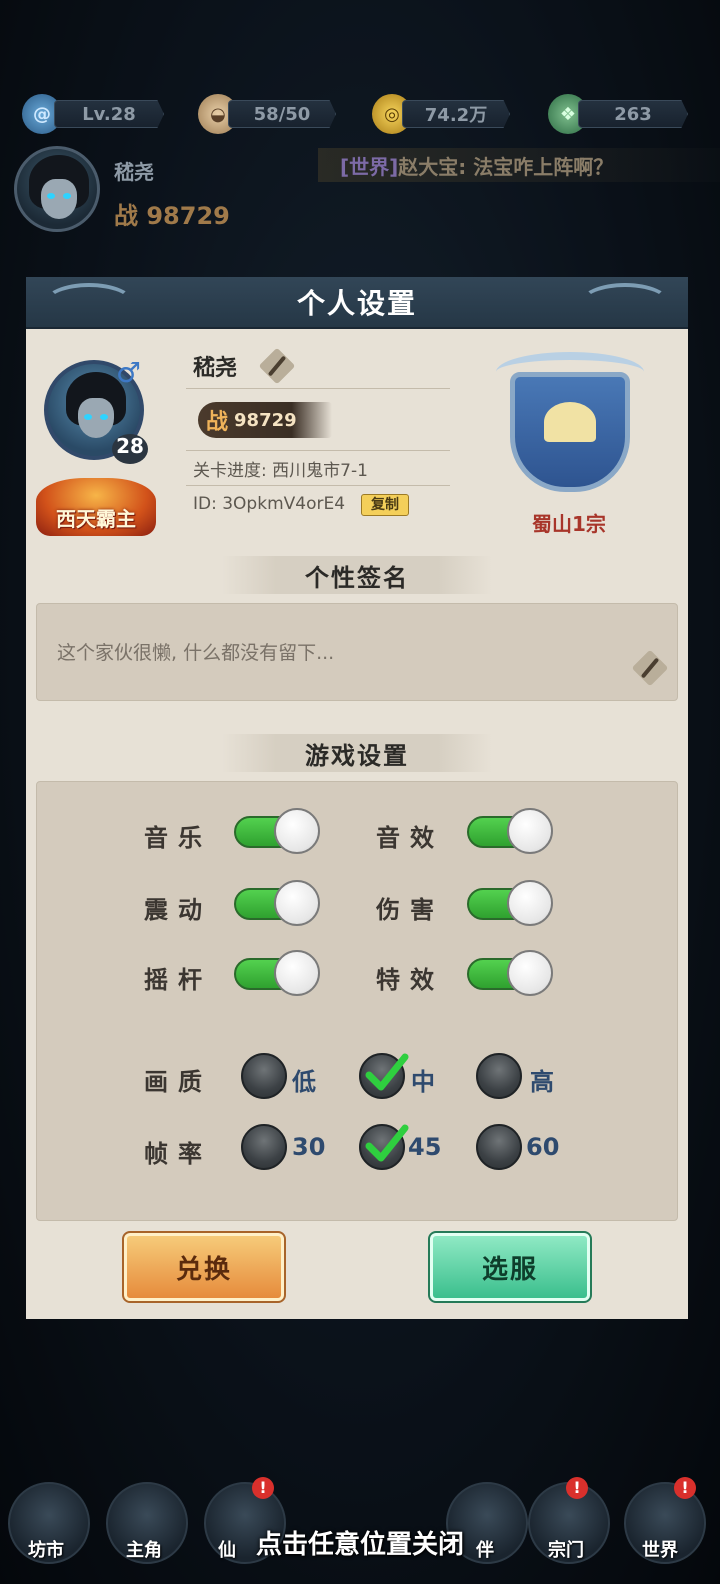 Image resolution: width=720 pixels, height=1584 pixels. Describe the element at coordinates (277, 366) in the screenshot. I see `edit-name-icon` at that location.